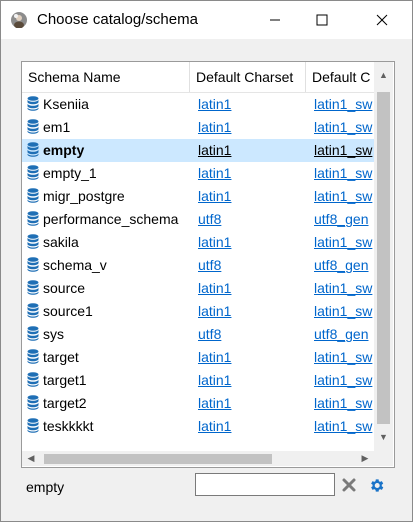 The image size is (413, 522). Describe the element at coordinates (349, 485) in the screenshot. I see `clear-x-icon` at that location.